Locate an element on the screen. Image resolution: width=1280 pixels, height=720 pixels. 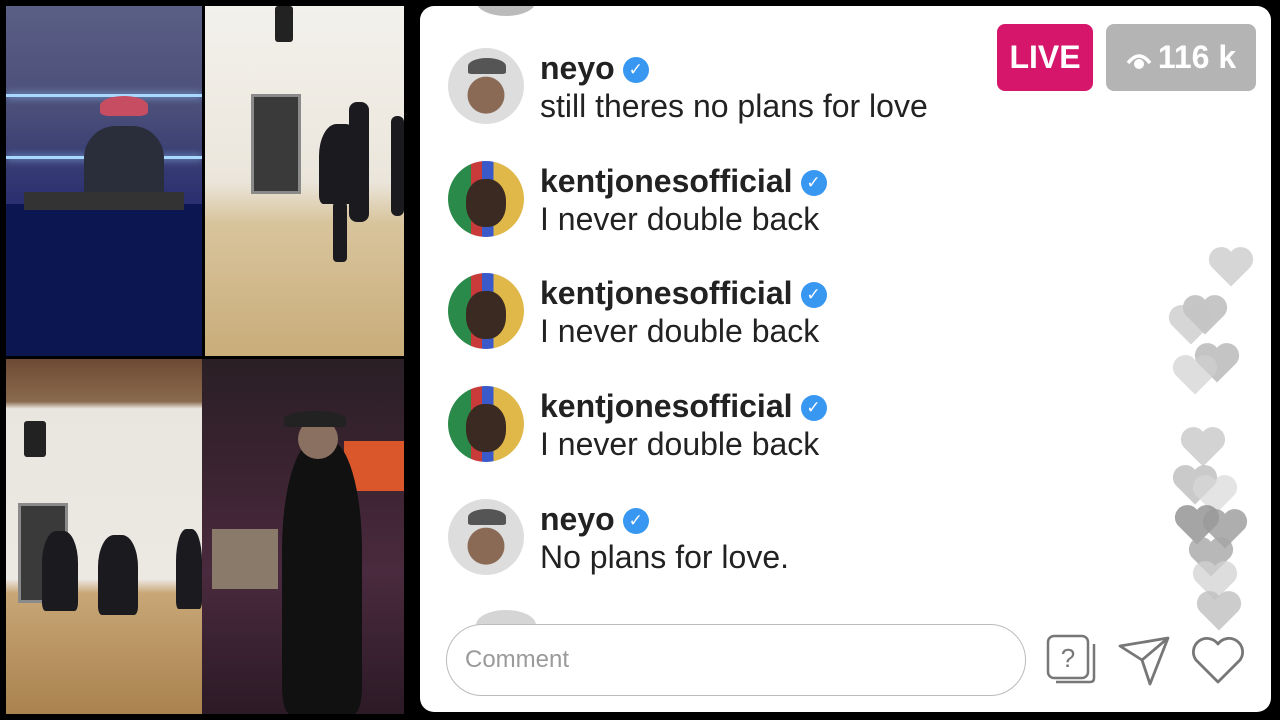
dj-desk is located at coordinates (104, 280).